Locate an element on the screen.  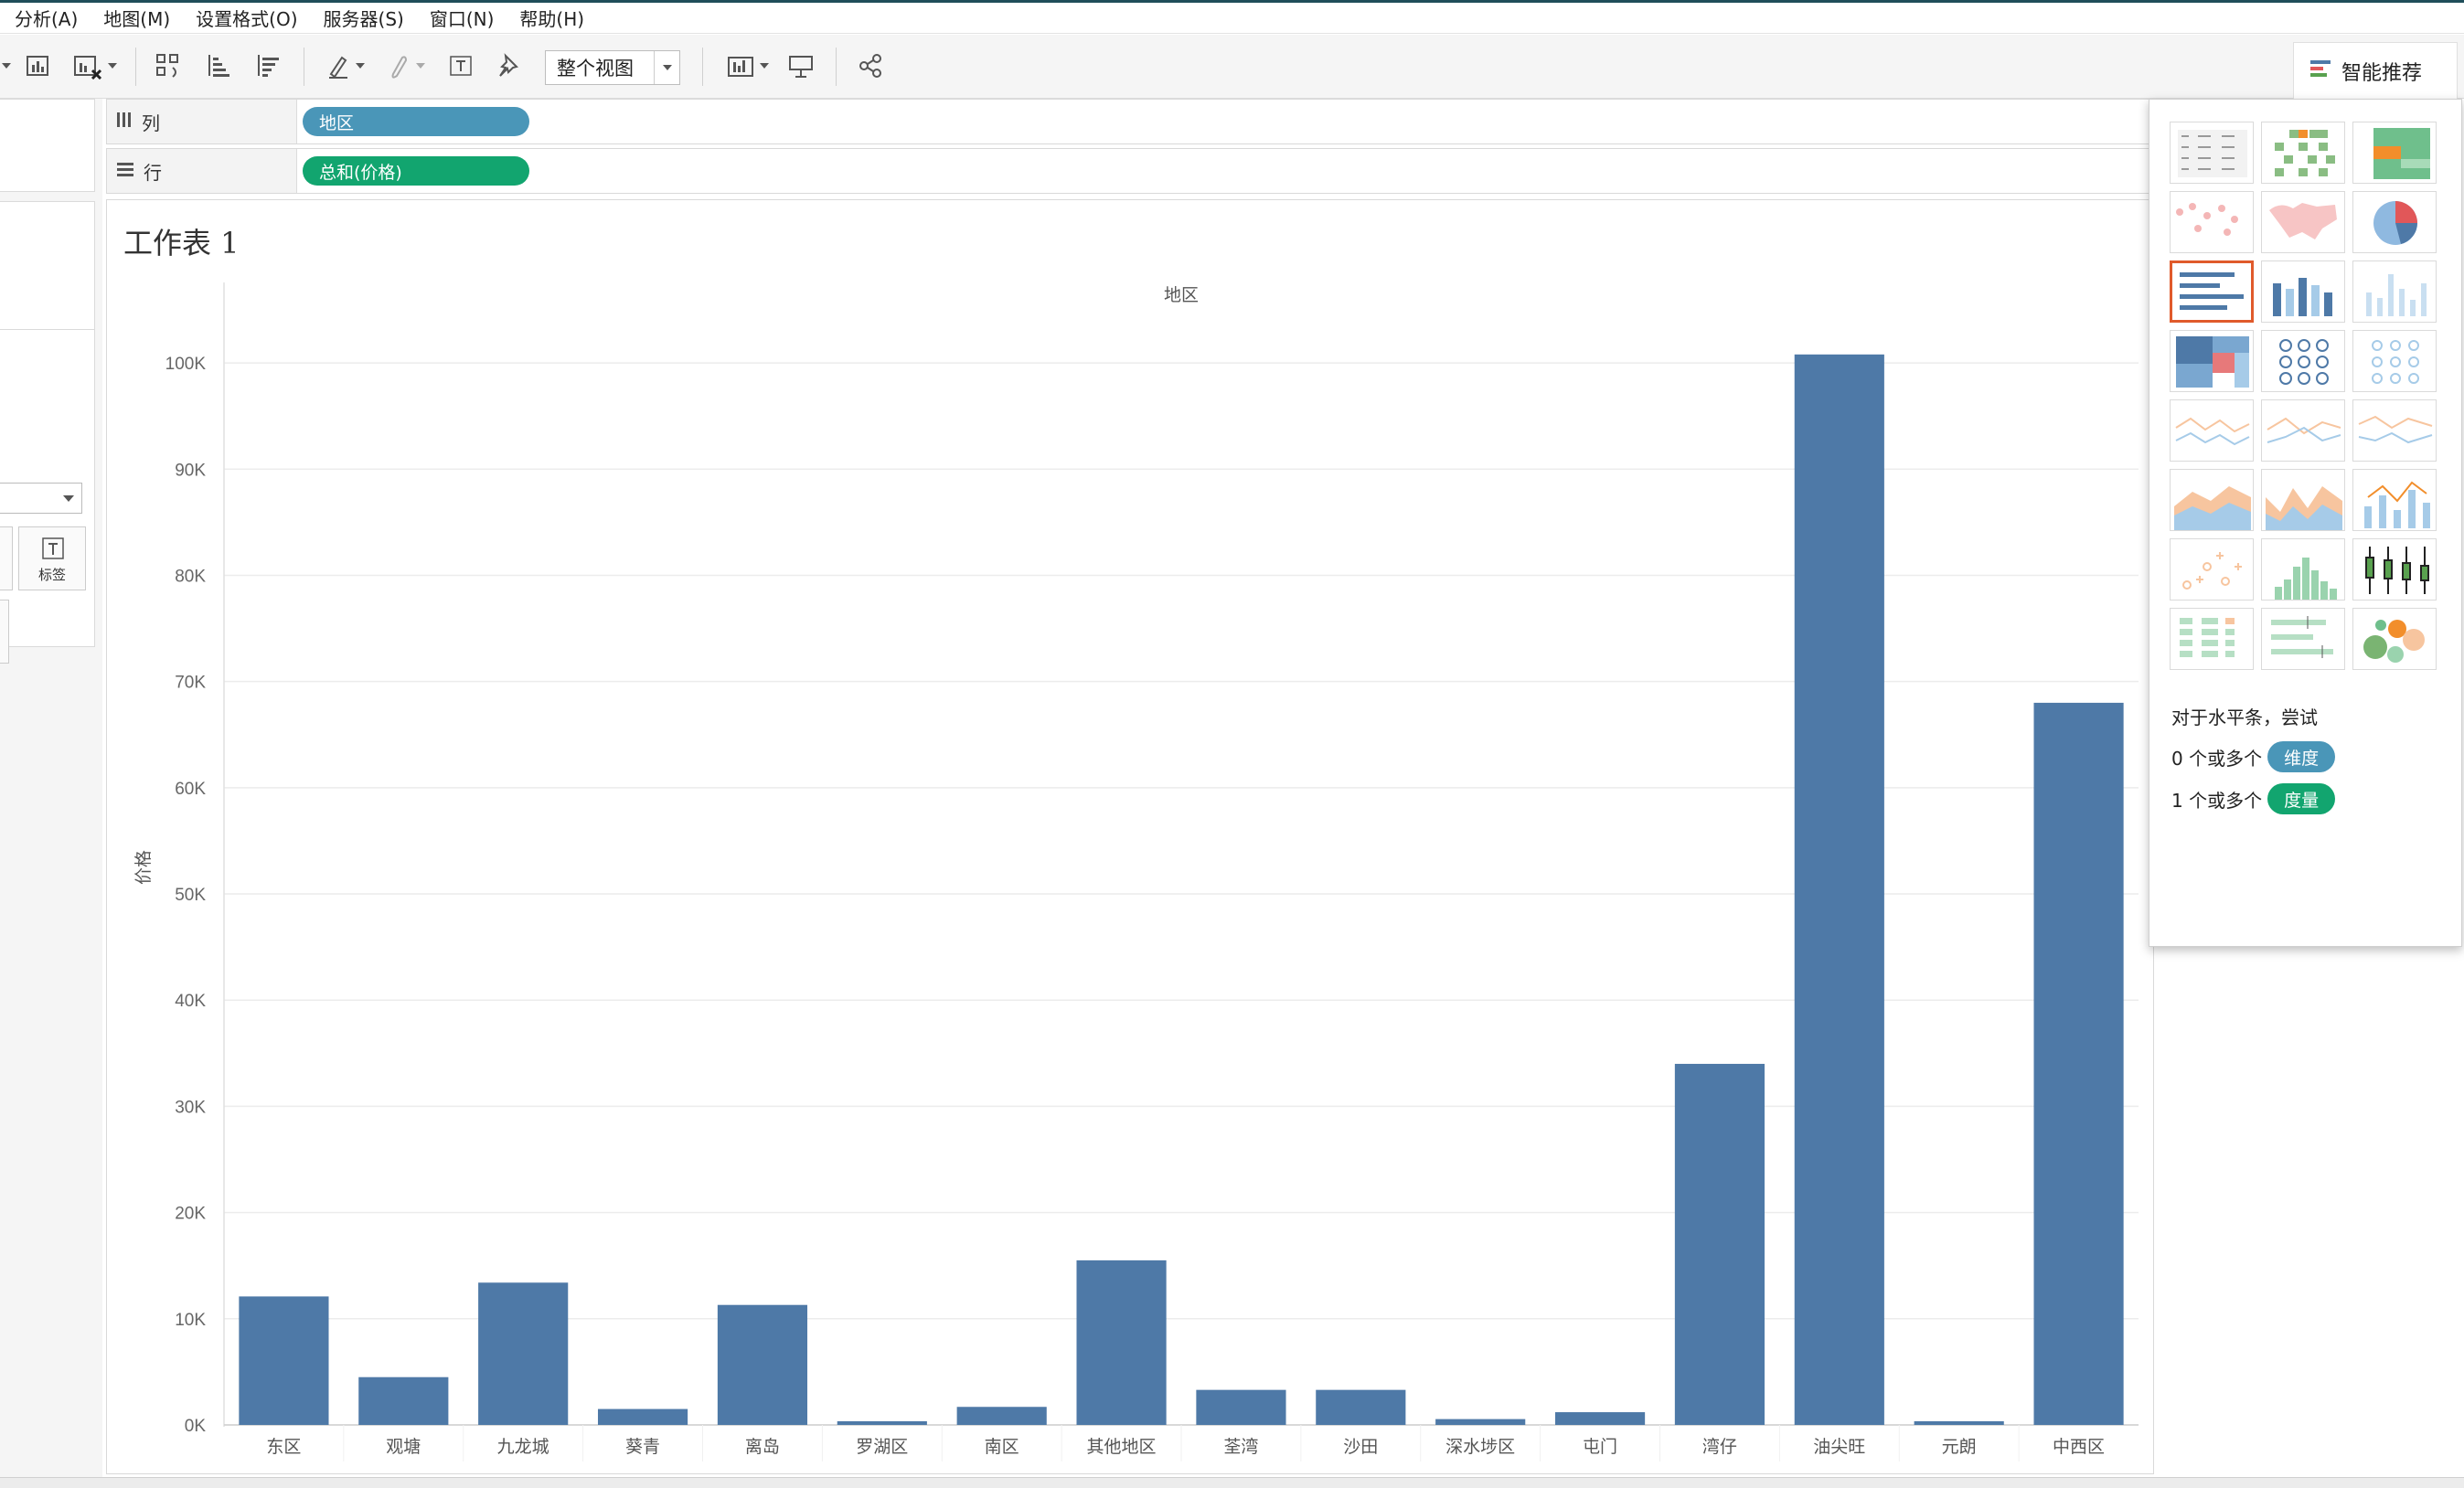
swap-rows-columns-icon is located at coordinates (168, 65).